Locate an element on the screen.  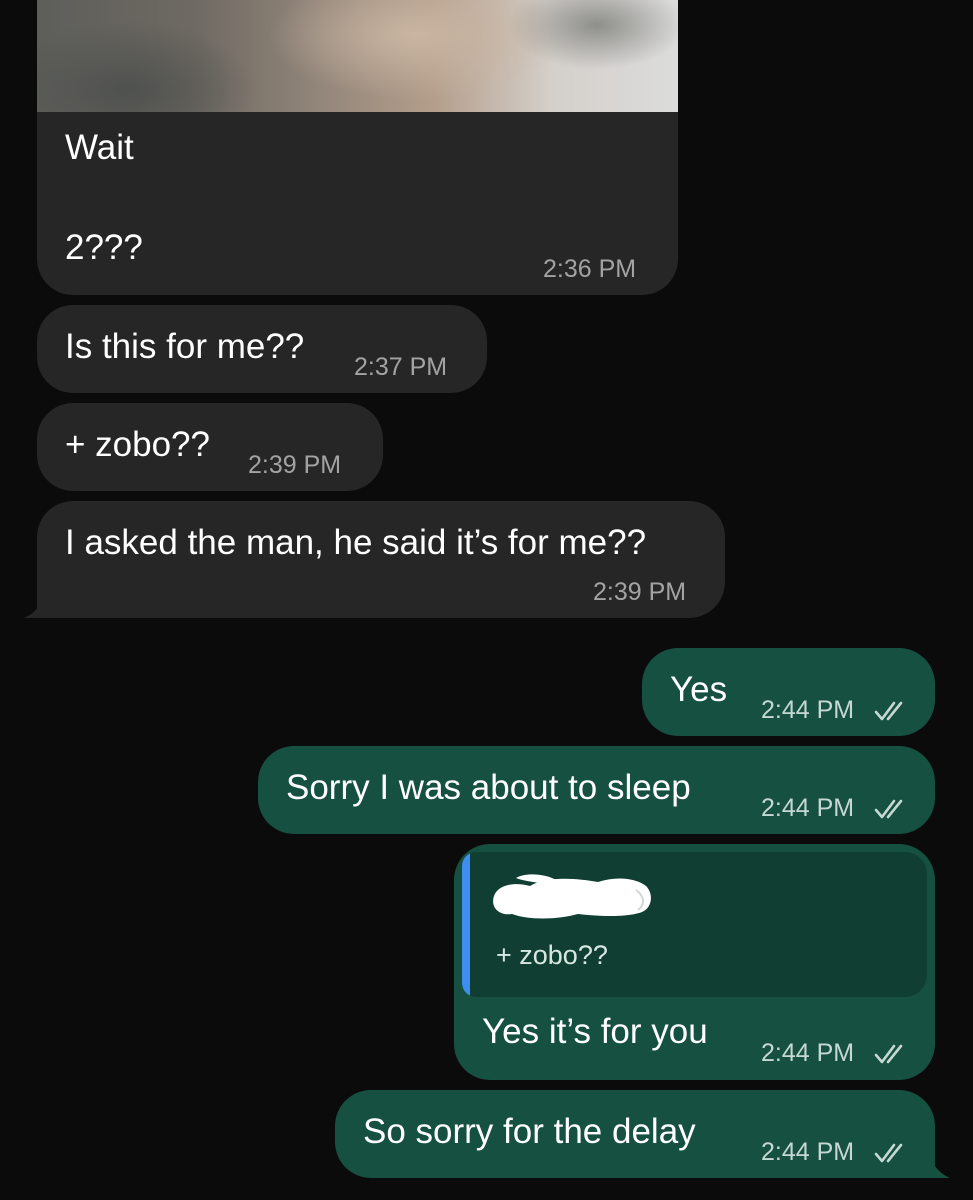
message-text: Yes it’s for you is located at coordinates (595, 1031).